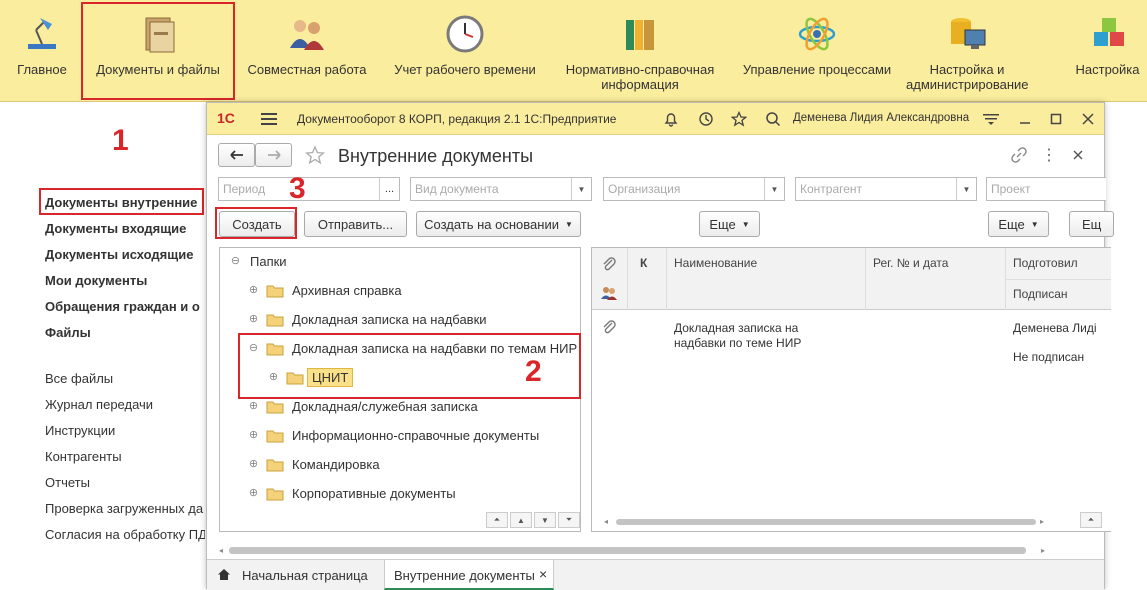 This screenshot has width=1147, height=590. Describe the element at coordinates (1078, 155) in the screenshot. I see `close-form-icon` at that location.